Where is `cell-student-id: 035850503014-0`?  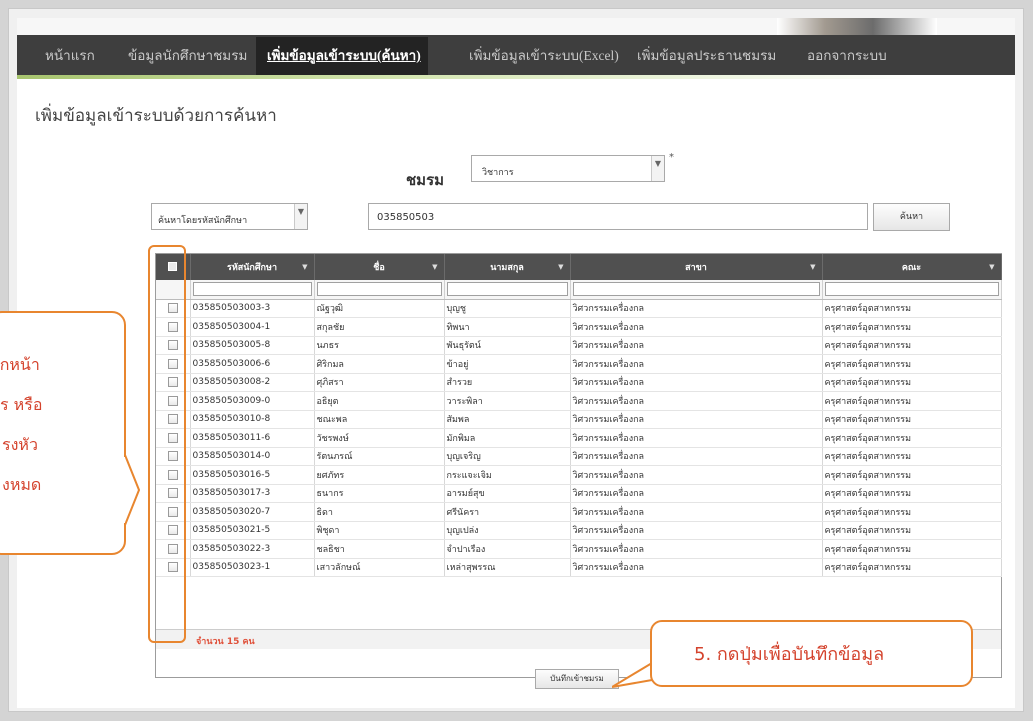 cell-student-id: 035850503014-0 is located at coordinates (252, 456).